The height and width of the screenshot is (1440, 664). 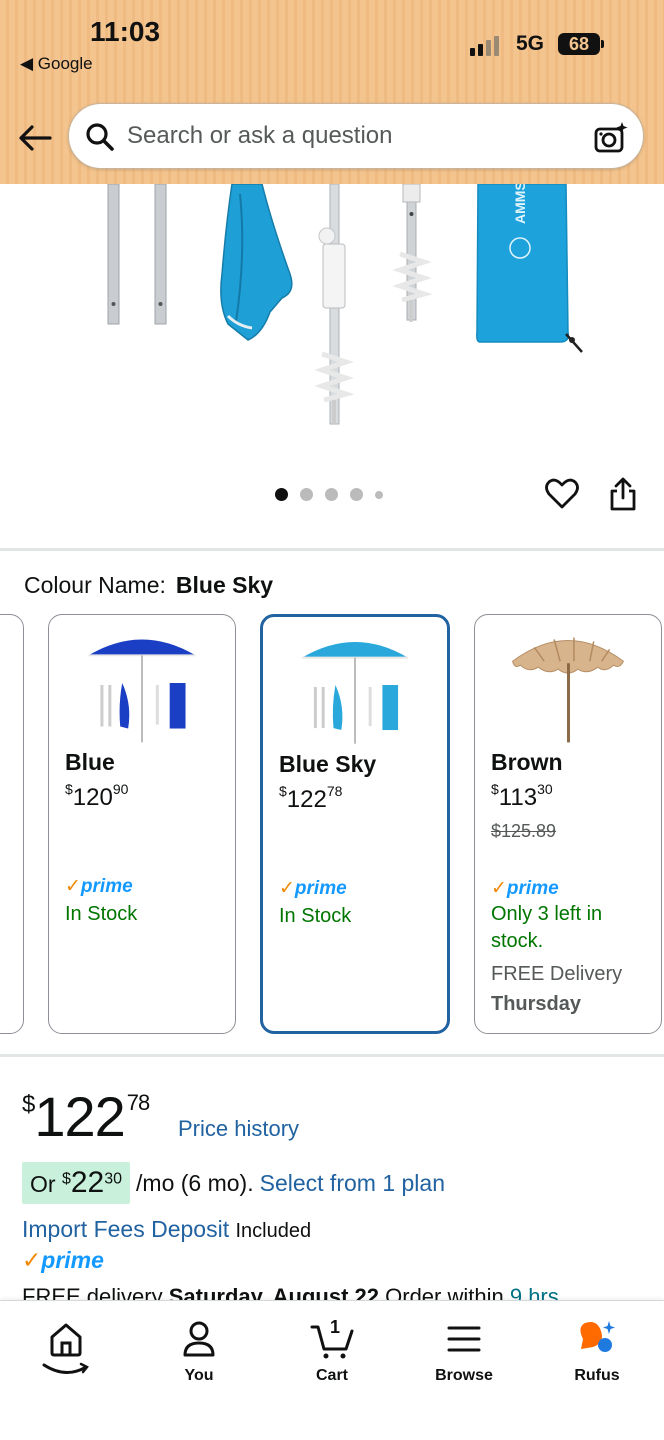 I want to click on colour-value: Blue Sky, so click(x=224, y=585).